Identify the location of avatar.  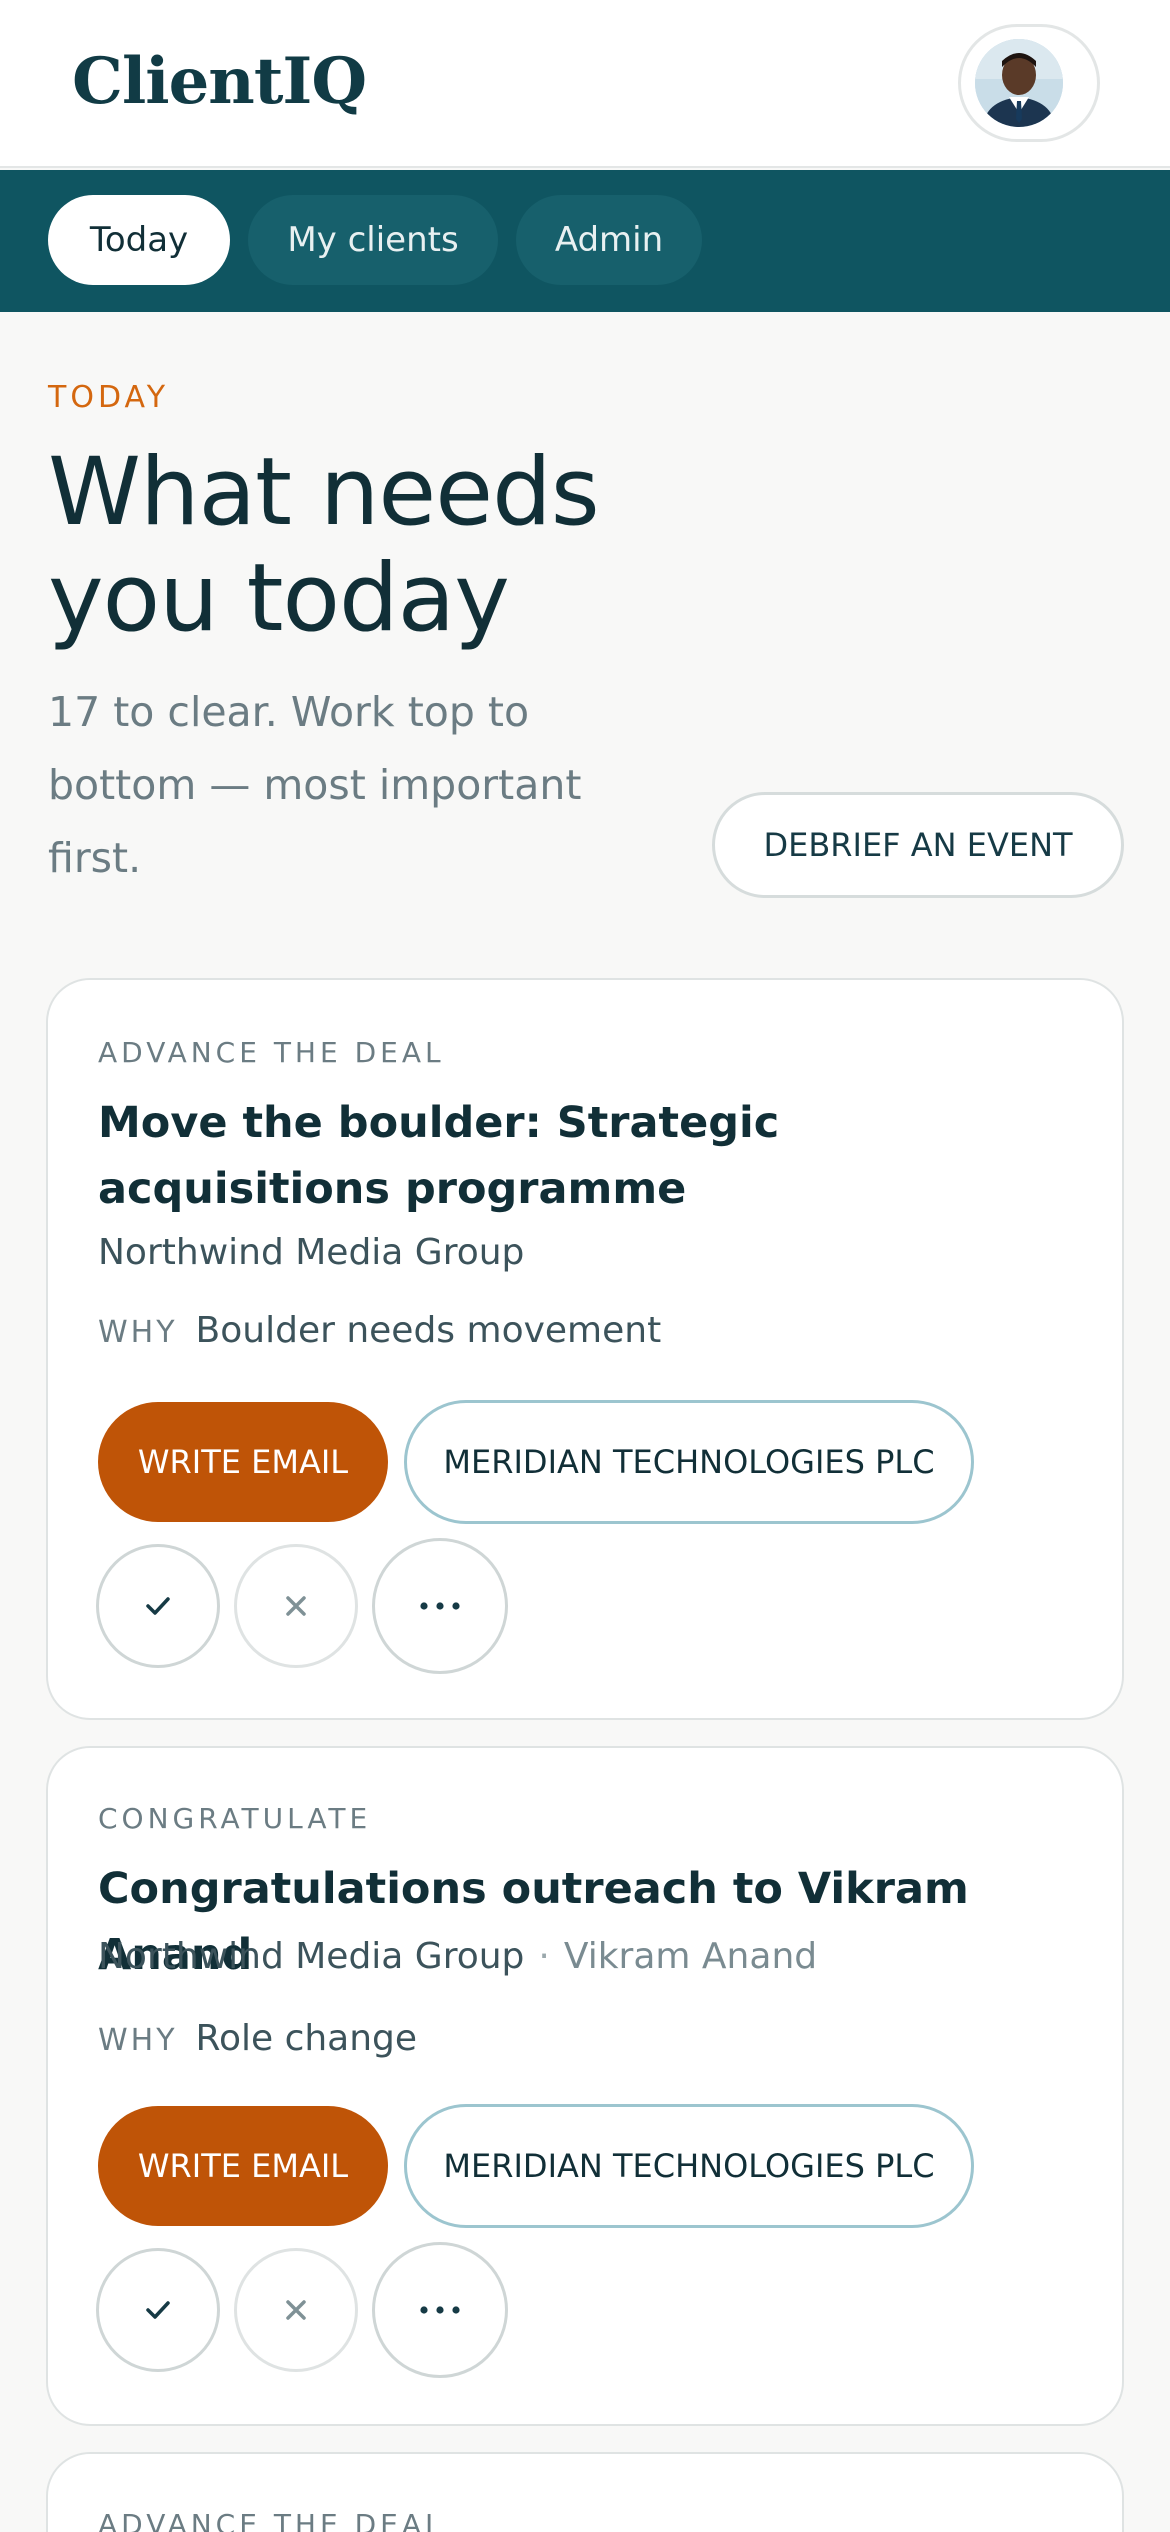
(1019, 83).